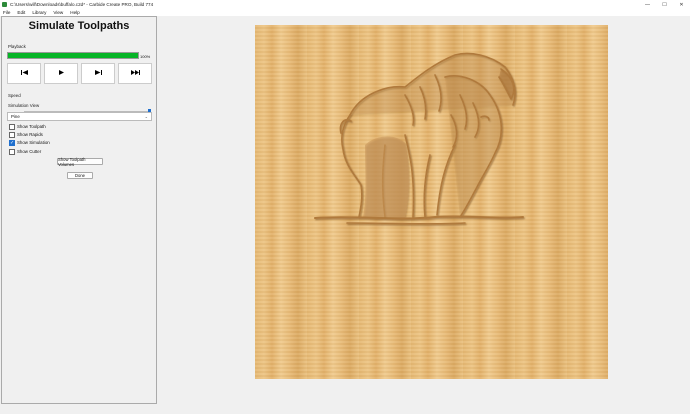 The image size is (690, 414). I want to click on menu-file: File, so click(6, 12).